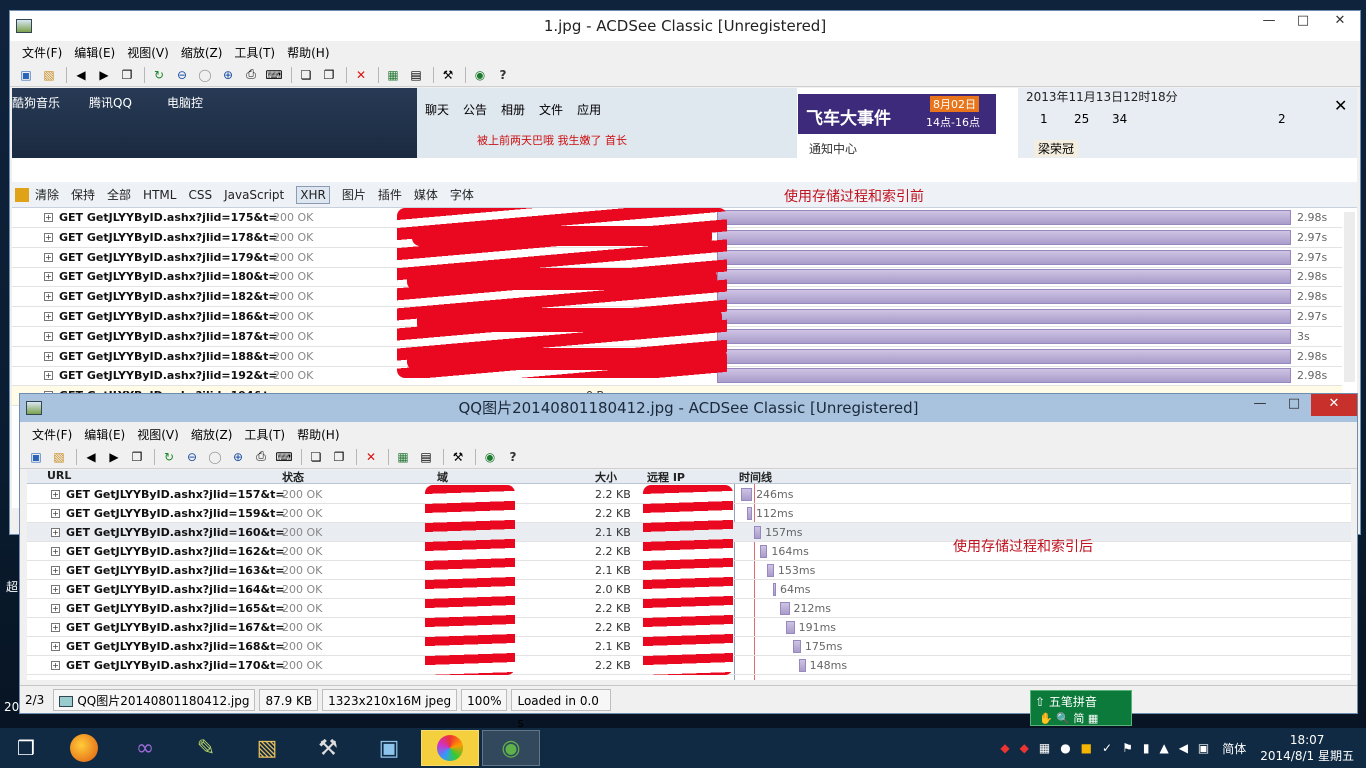 The image size is (1366, 768). Describe the element at coordinates (159, 195) in the screenshot. I see `fb-html: HTML` at that location.